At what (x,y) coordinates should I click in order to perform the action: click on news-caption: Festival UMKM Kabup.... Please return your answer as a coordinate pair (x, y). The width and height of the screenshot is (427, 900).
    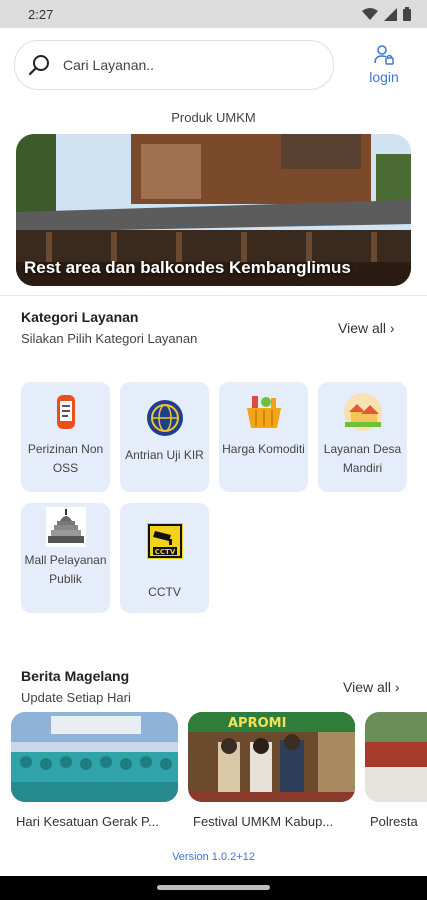
    Looking at the image, I should click on (263, 821).